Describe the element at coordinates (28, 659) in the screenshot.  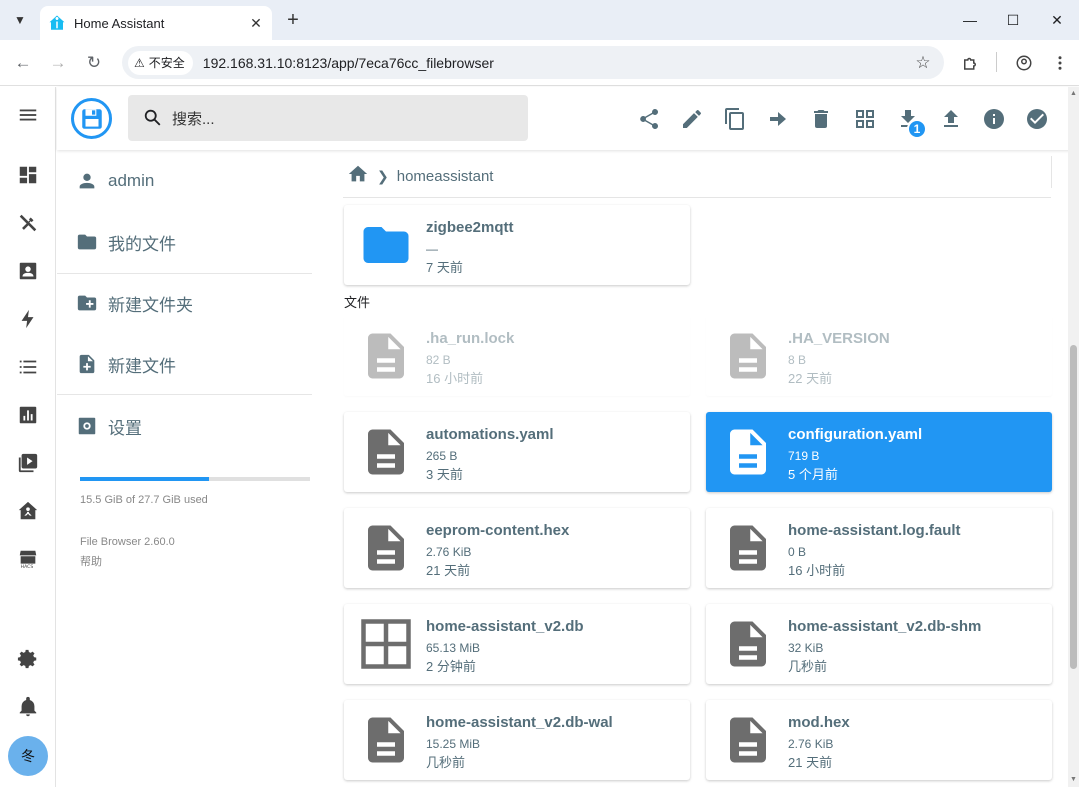
I see `settings-gear-icon` at that location.